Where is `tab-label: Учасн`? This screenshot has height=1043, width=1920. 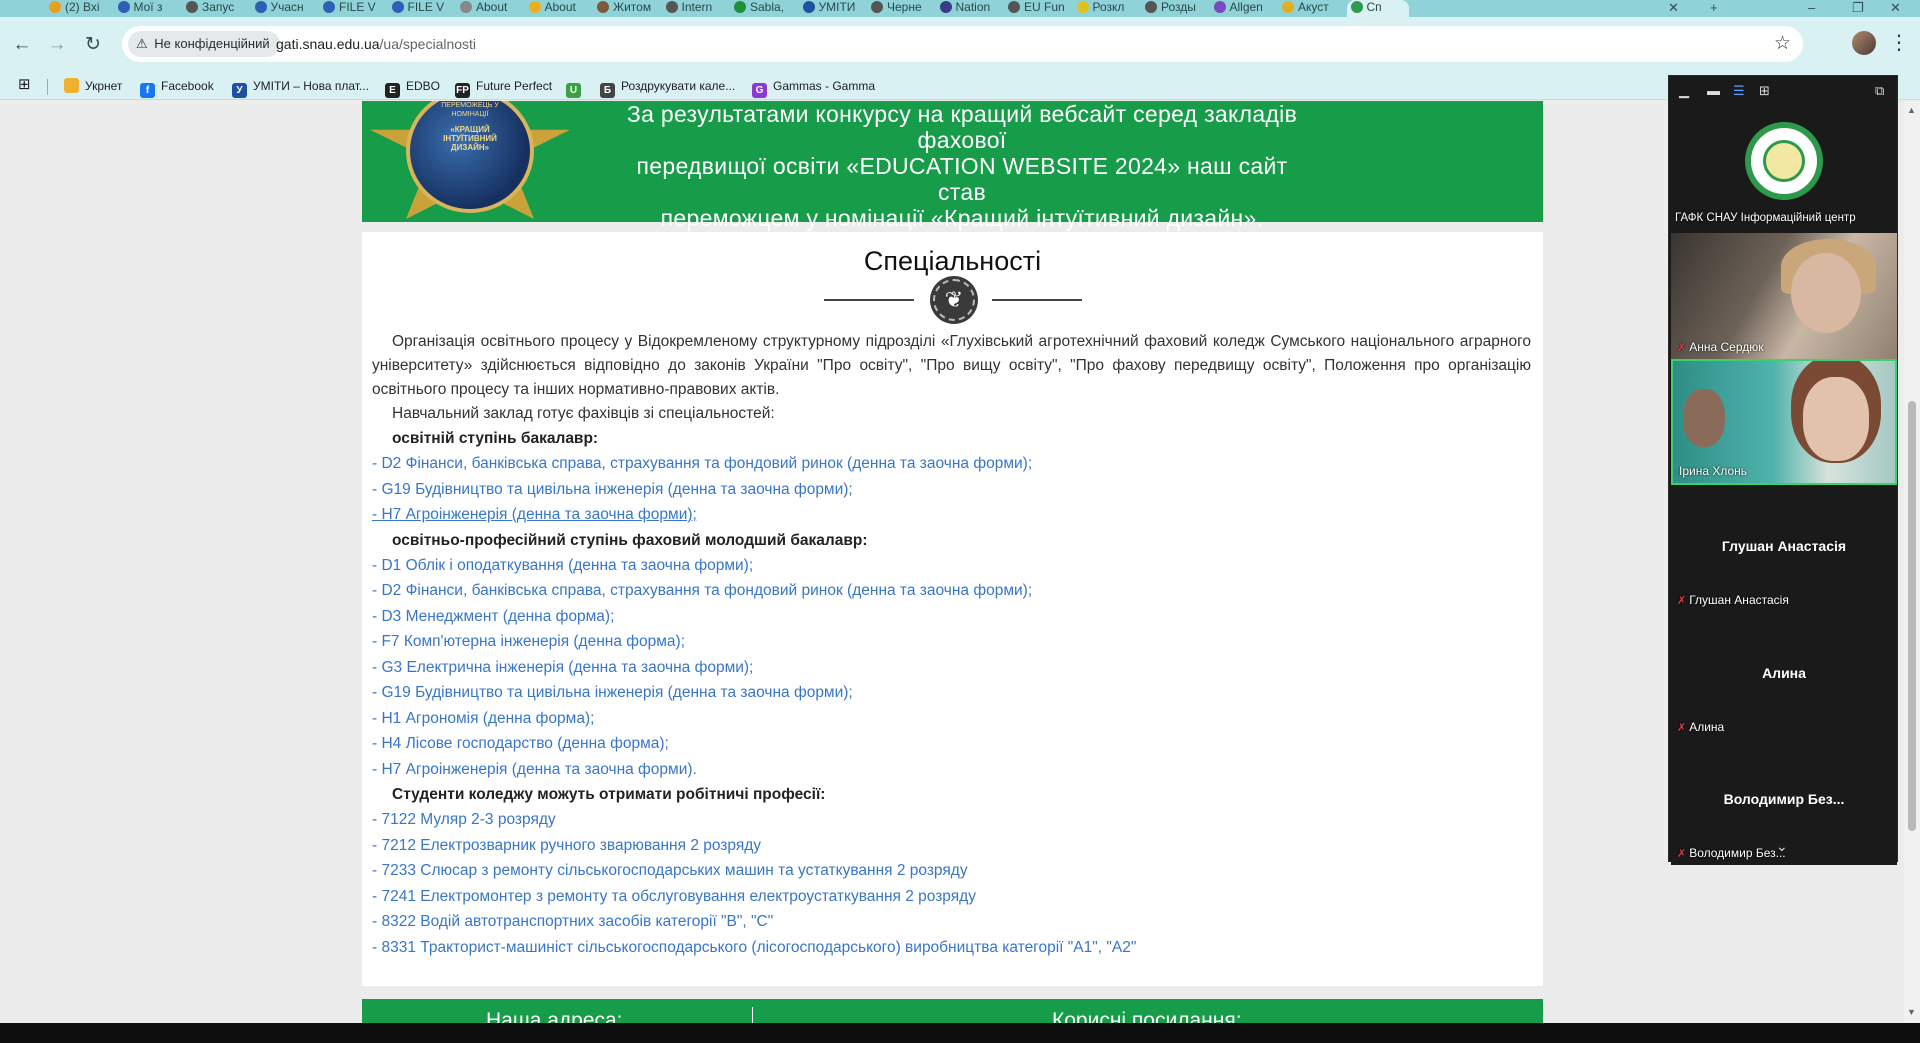 tab-label: Учасн is located at coordinates (287, 7).